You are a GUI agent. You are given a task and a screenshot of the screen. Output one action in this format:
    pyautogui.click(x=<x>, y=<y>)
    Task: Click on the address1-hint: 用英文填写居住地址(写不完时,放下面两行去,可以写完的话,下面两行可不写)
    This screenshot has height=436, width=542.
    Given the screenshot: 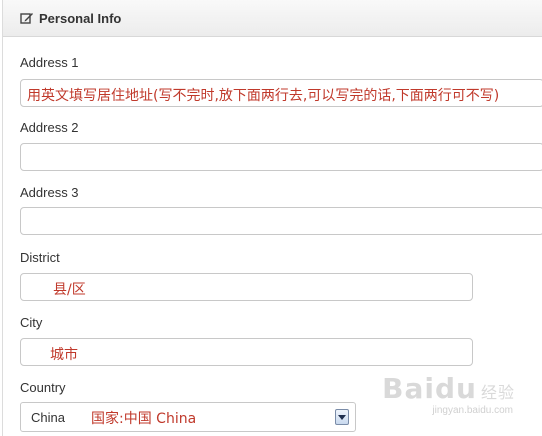 What is the action you would take?
    pyautogui.click(x=263, y=96)
    